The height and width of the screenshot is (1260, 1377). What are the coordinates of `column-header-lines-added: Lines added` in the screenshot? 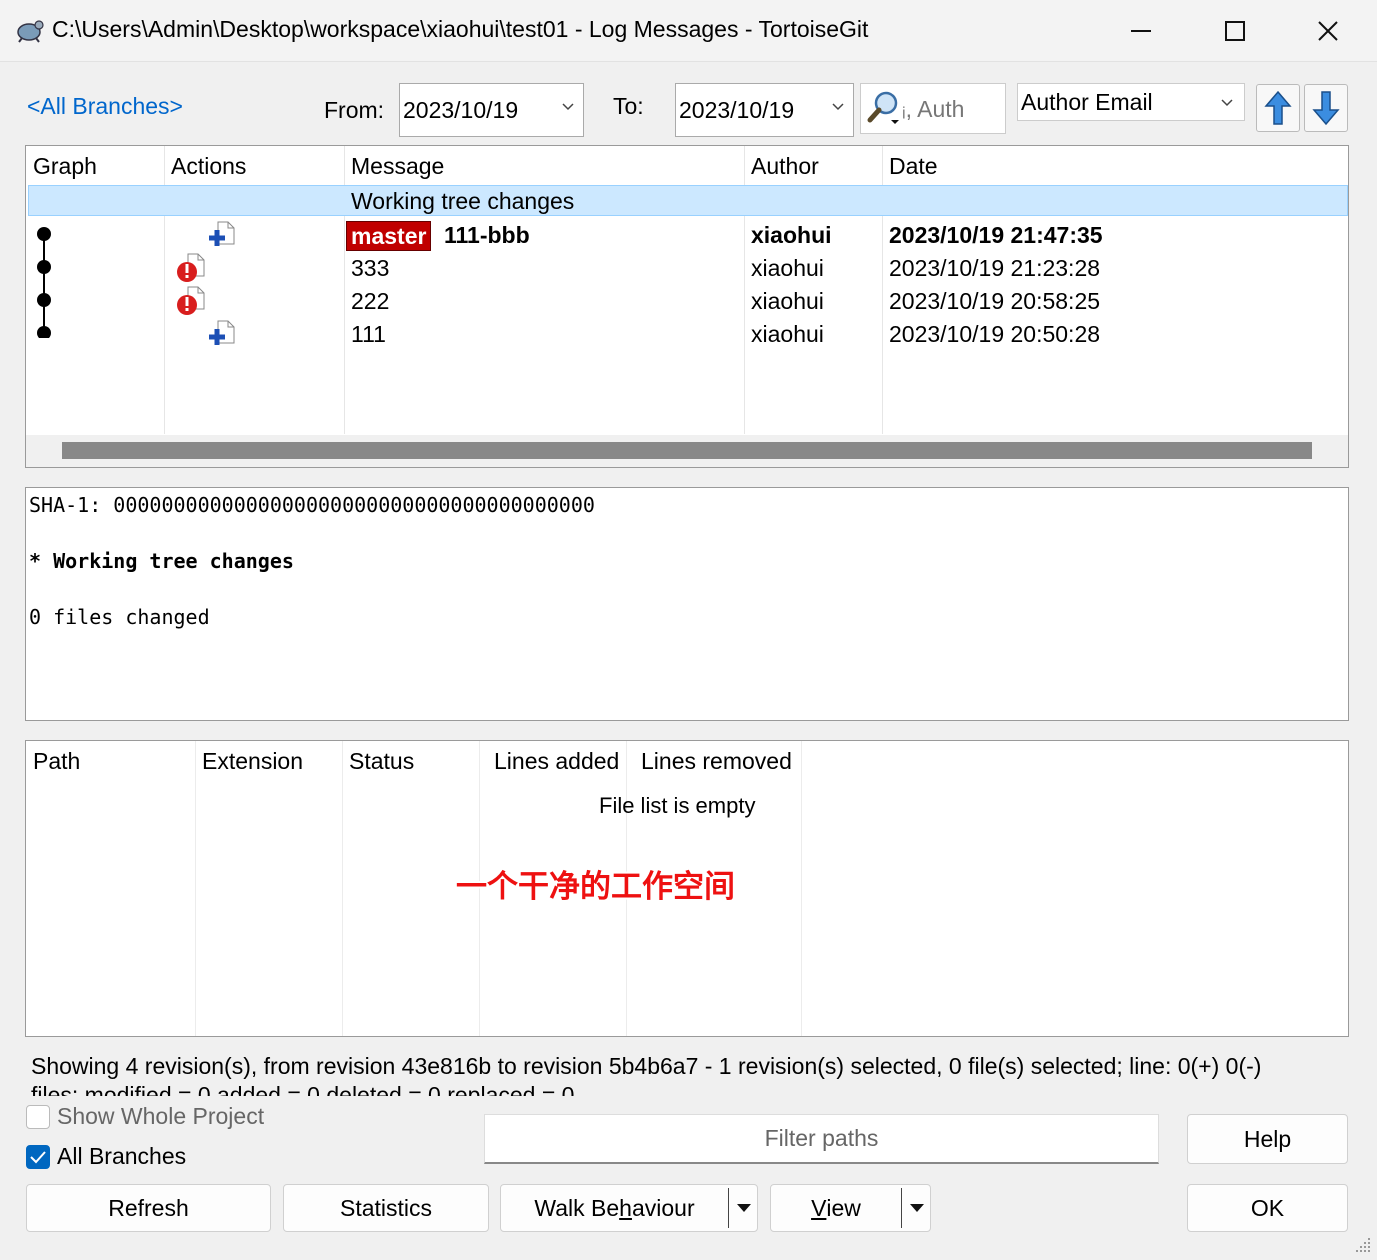 It's located at (553, 760).